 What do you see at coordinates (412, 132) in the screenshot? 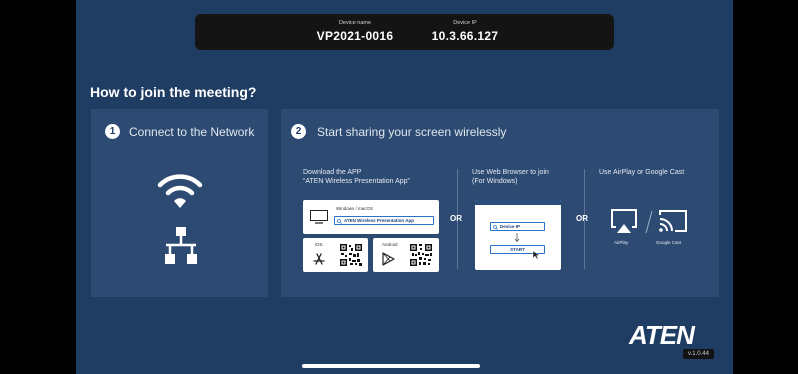
I see `step2-title: Start sharing your screen wirelessly` at bounding box center [412, 132].